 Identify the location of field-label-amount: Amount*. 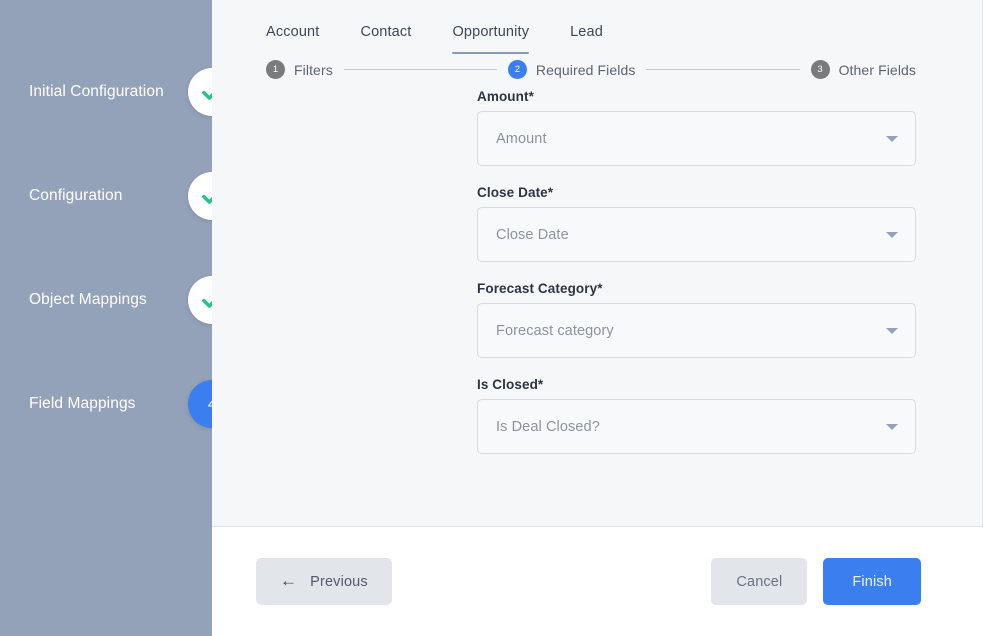
(505, 96).